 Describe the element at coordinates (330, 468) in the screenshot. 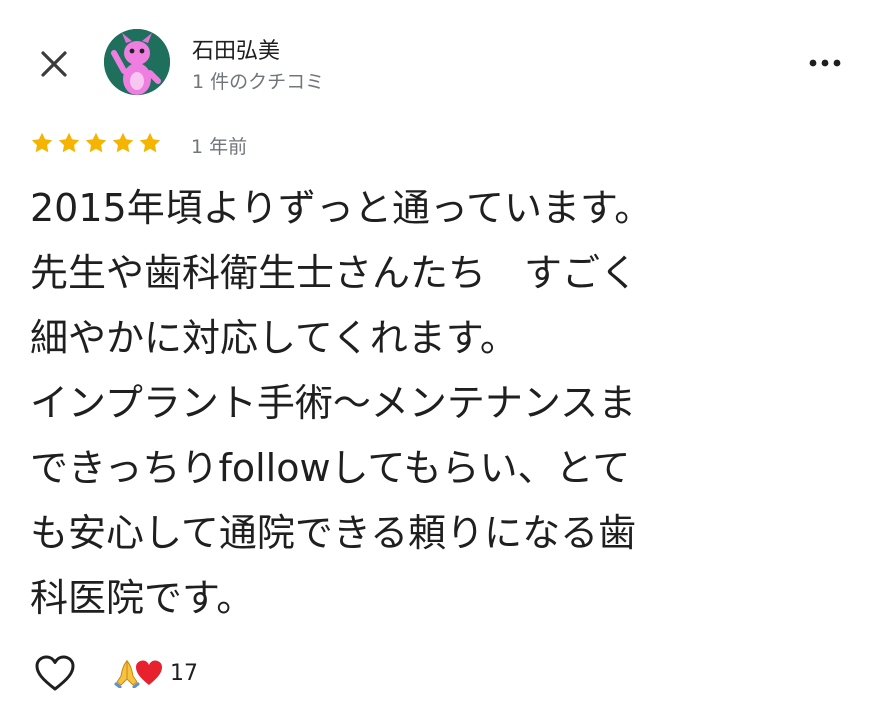

I see `review-line: できっちりfollowしてもらい、とて` at that location.